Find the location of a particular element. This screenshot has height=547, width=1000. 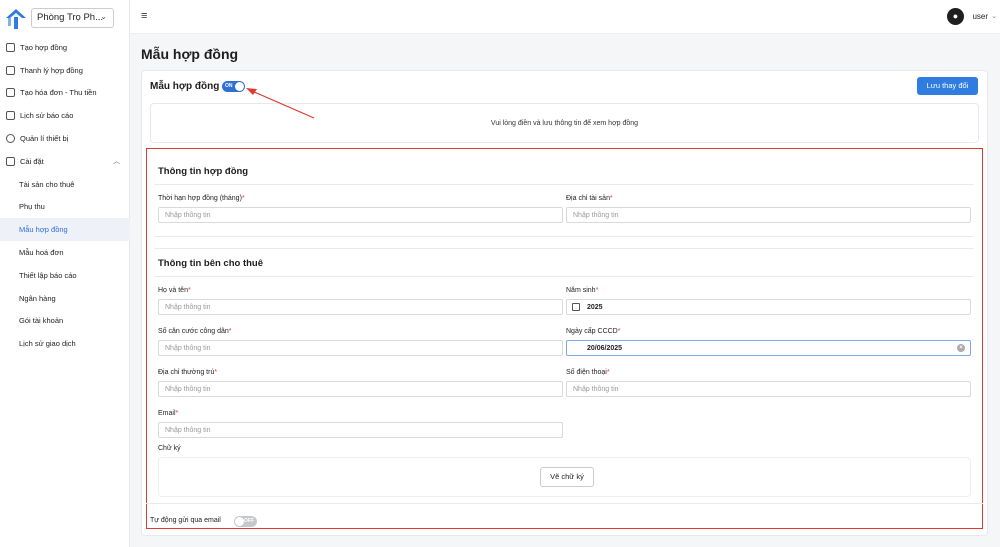

sidebar-item-label: Mẫu hoá đơn is located at coordinates (41, 253).